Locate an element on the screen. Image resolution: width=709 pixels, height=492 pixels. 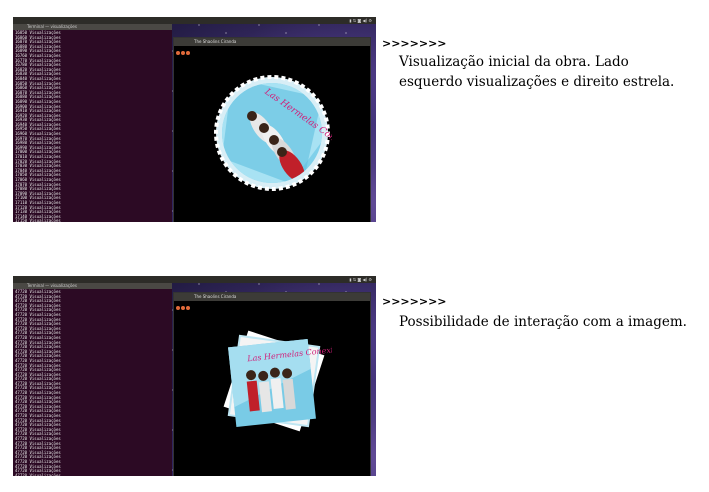
rotated-artwork: Las Hermelas Conexion is located at coordinates (272, 383).